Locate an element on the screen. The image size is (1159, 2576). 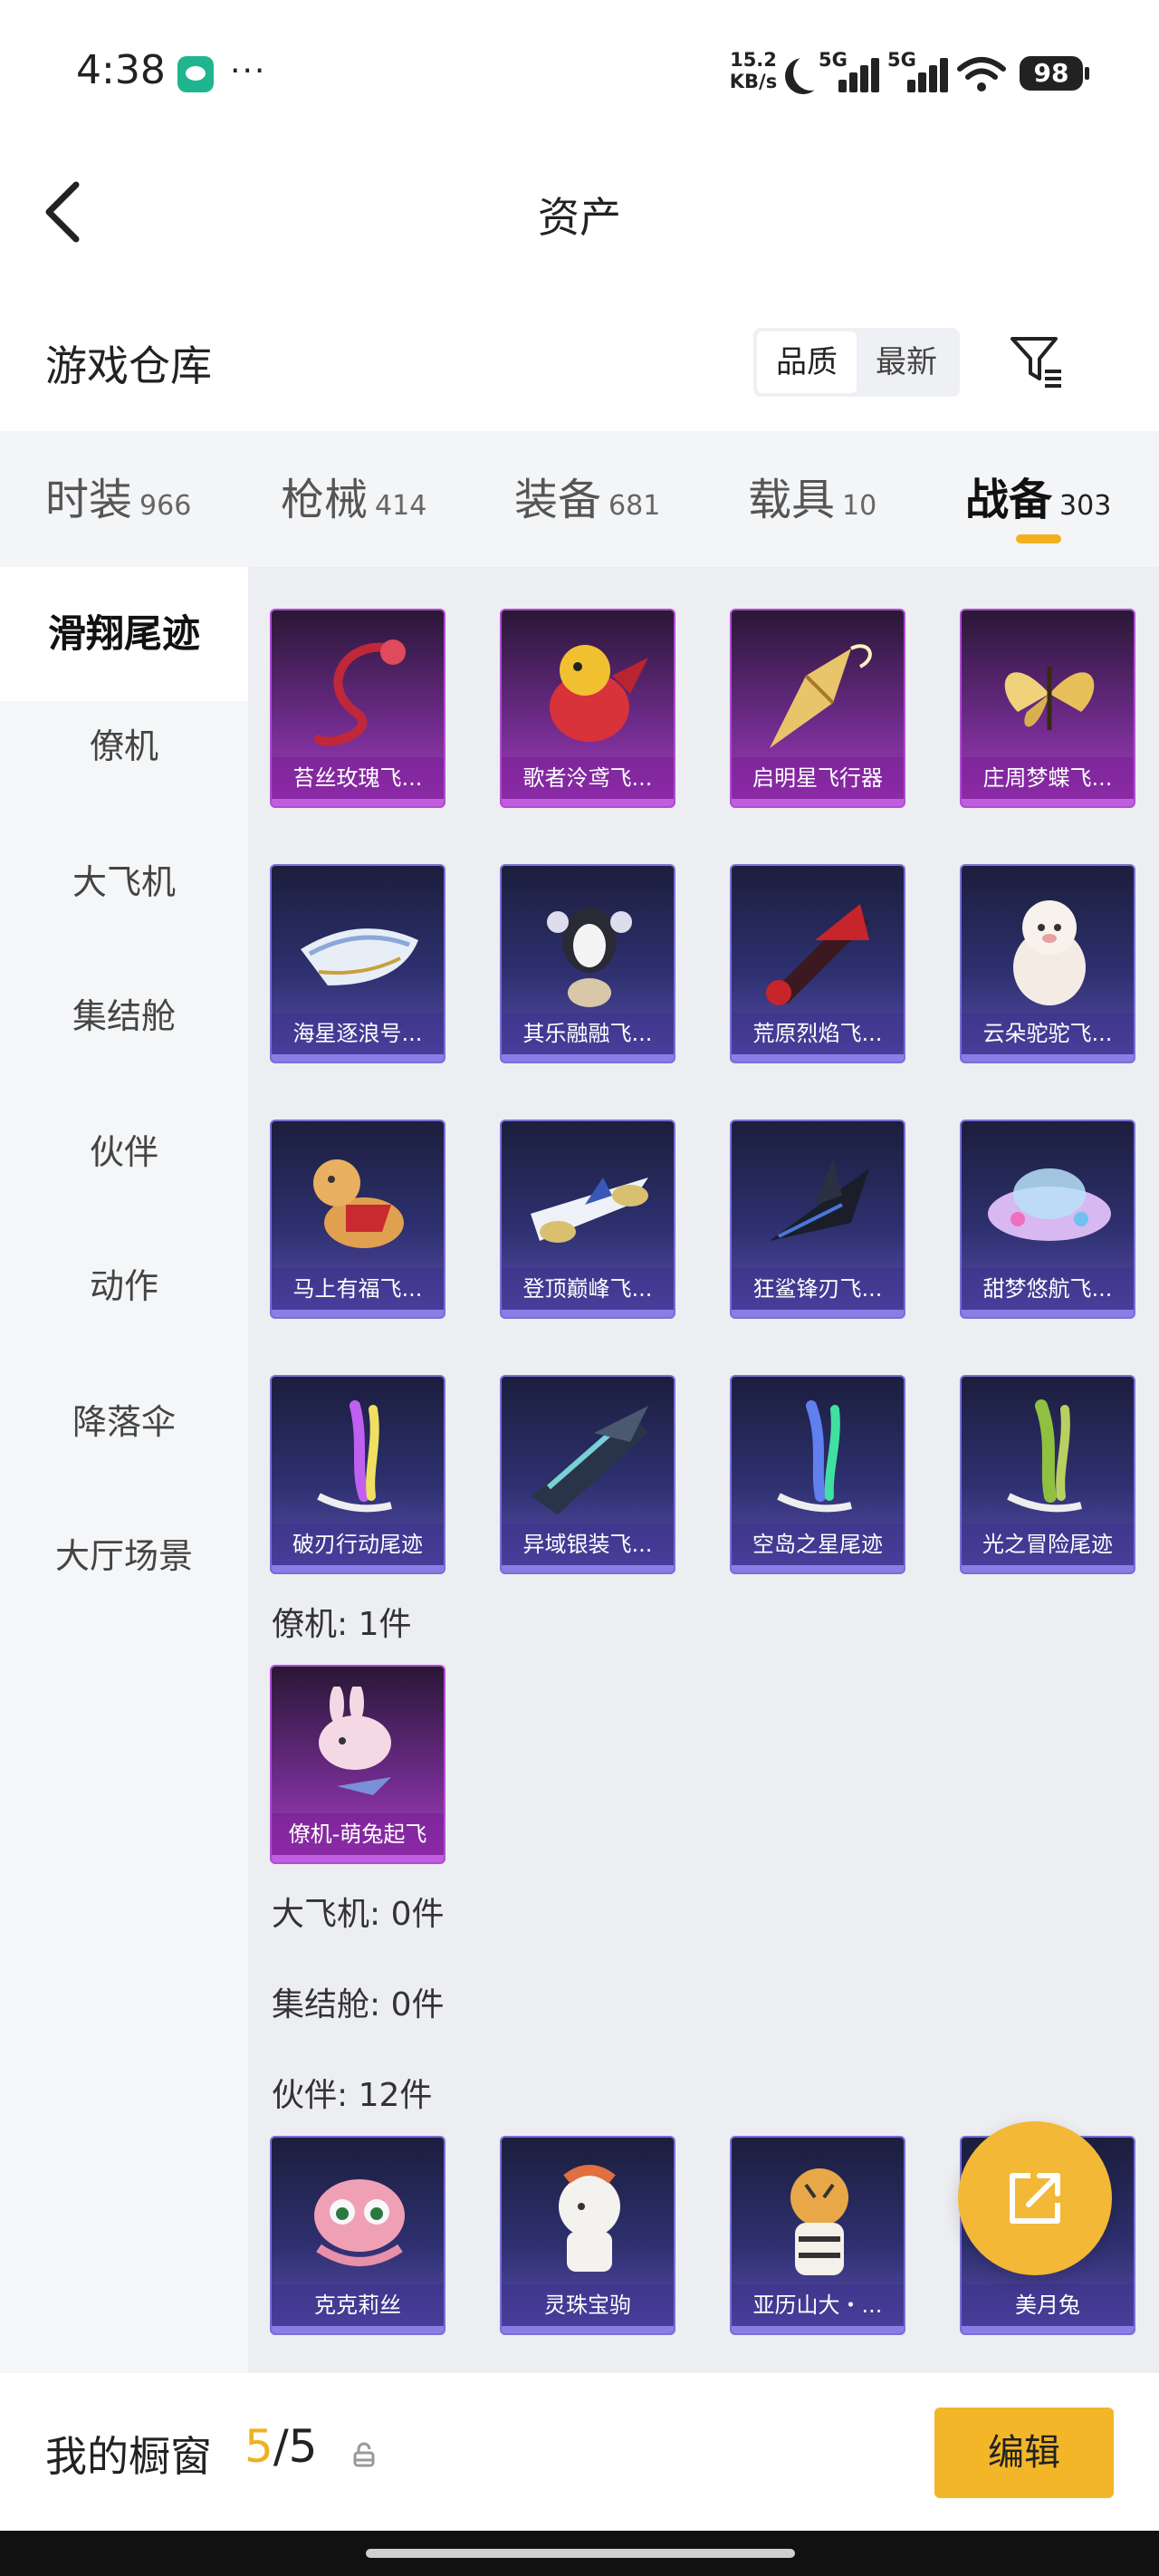
status-time: 4:38 is located at coordinates (121, 70).